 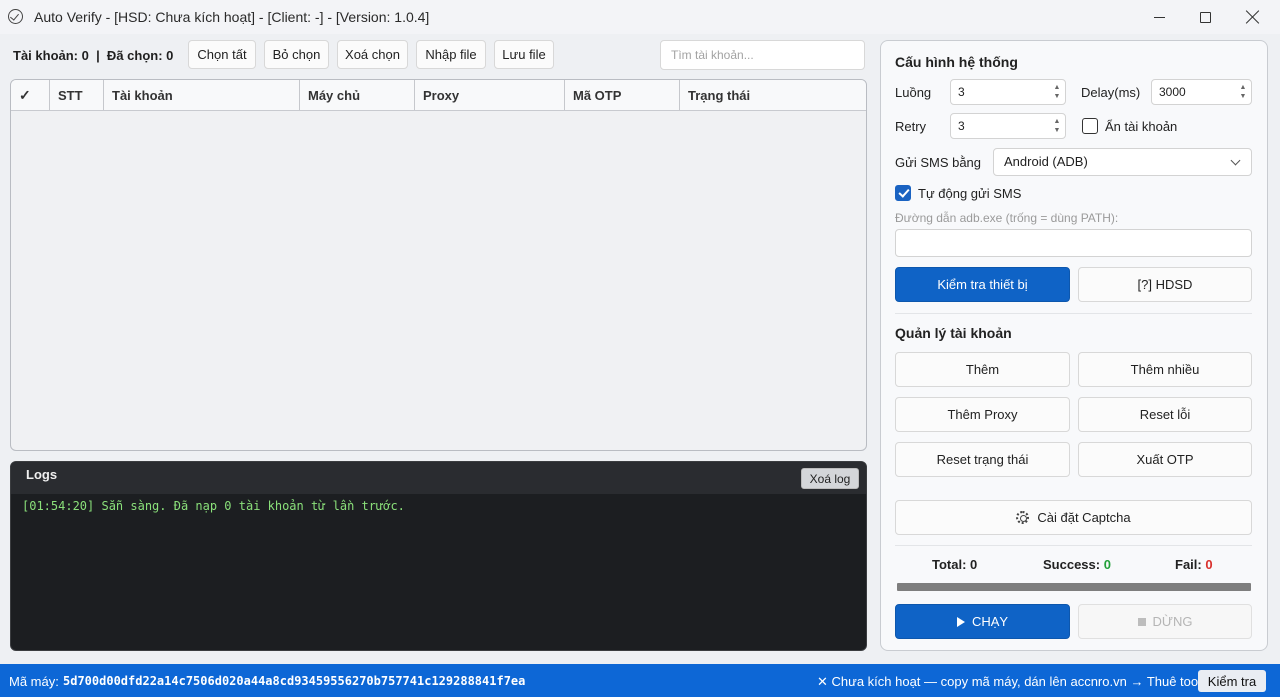 I want to click on stop-button: DỪNG, so click(x=1165, y=621).